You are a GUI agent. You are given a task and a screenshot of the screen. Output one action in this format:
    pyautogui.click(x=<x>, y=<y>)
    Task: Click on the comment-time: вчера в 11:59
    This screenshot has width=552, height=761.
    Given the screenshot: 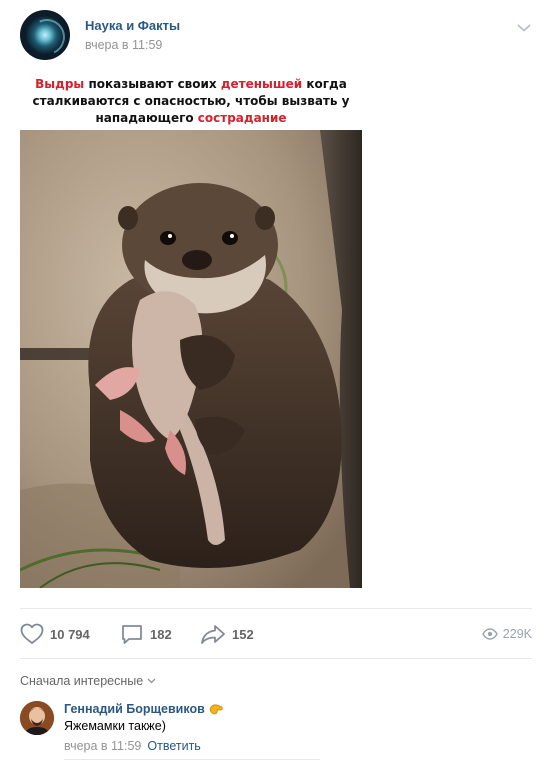 What is the action you would take?
    pyautogui.click(x=102, y=746)
    